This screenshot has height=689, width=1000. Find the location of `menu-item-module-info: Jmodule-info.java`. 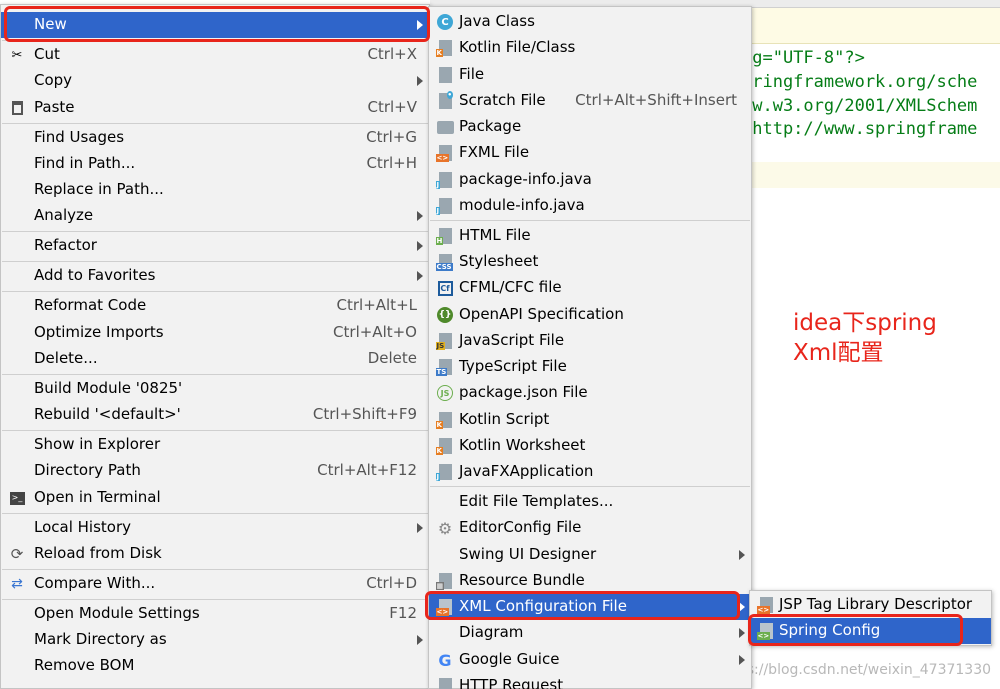

menu-item-module-info: Jmodule-info.java is located at coordinates (590, 206).